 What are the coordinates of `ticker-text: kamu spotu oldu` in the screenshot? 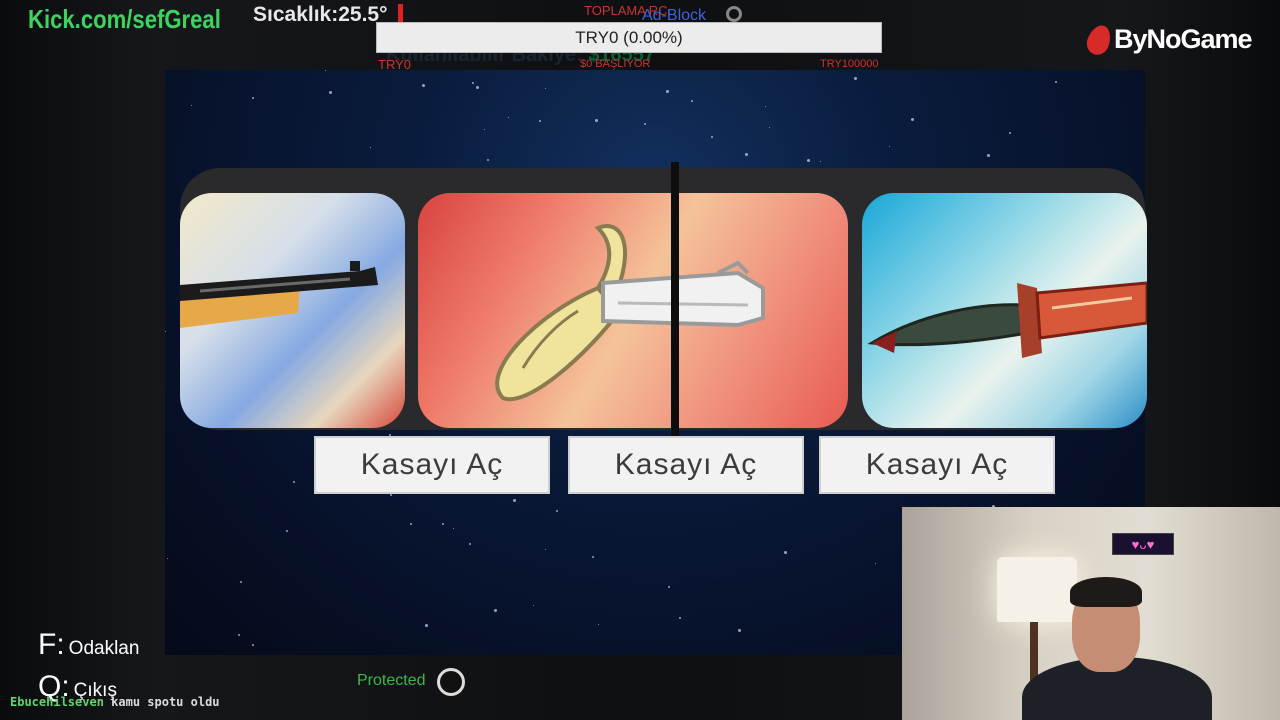 It's located at (165, 702).